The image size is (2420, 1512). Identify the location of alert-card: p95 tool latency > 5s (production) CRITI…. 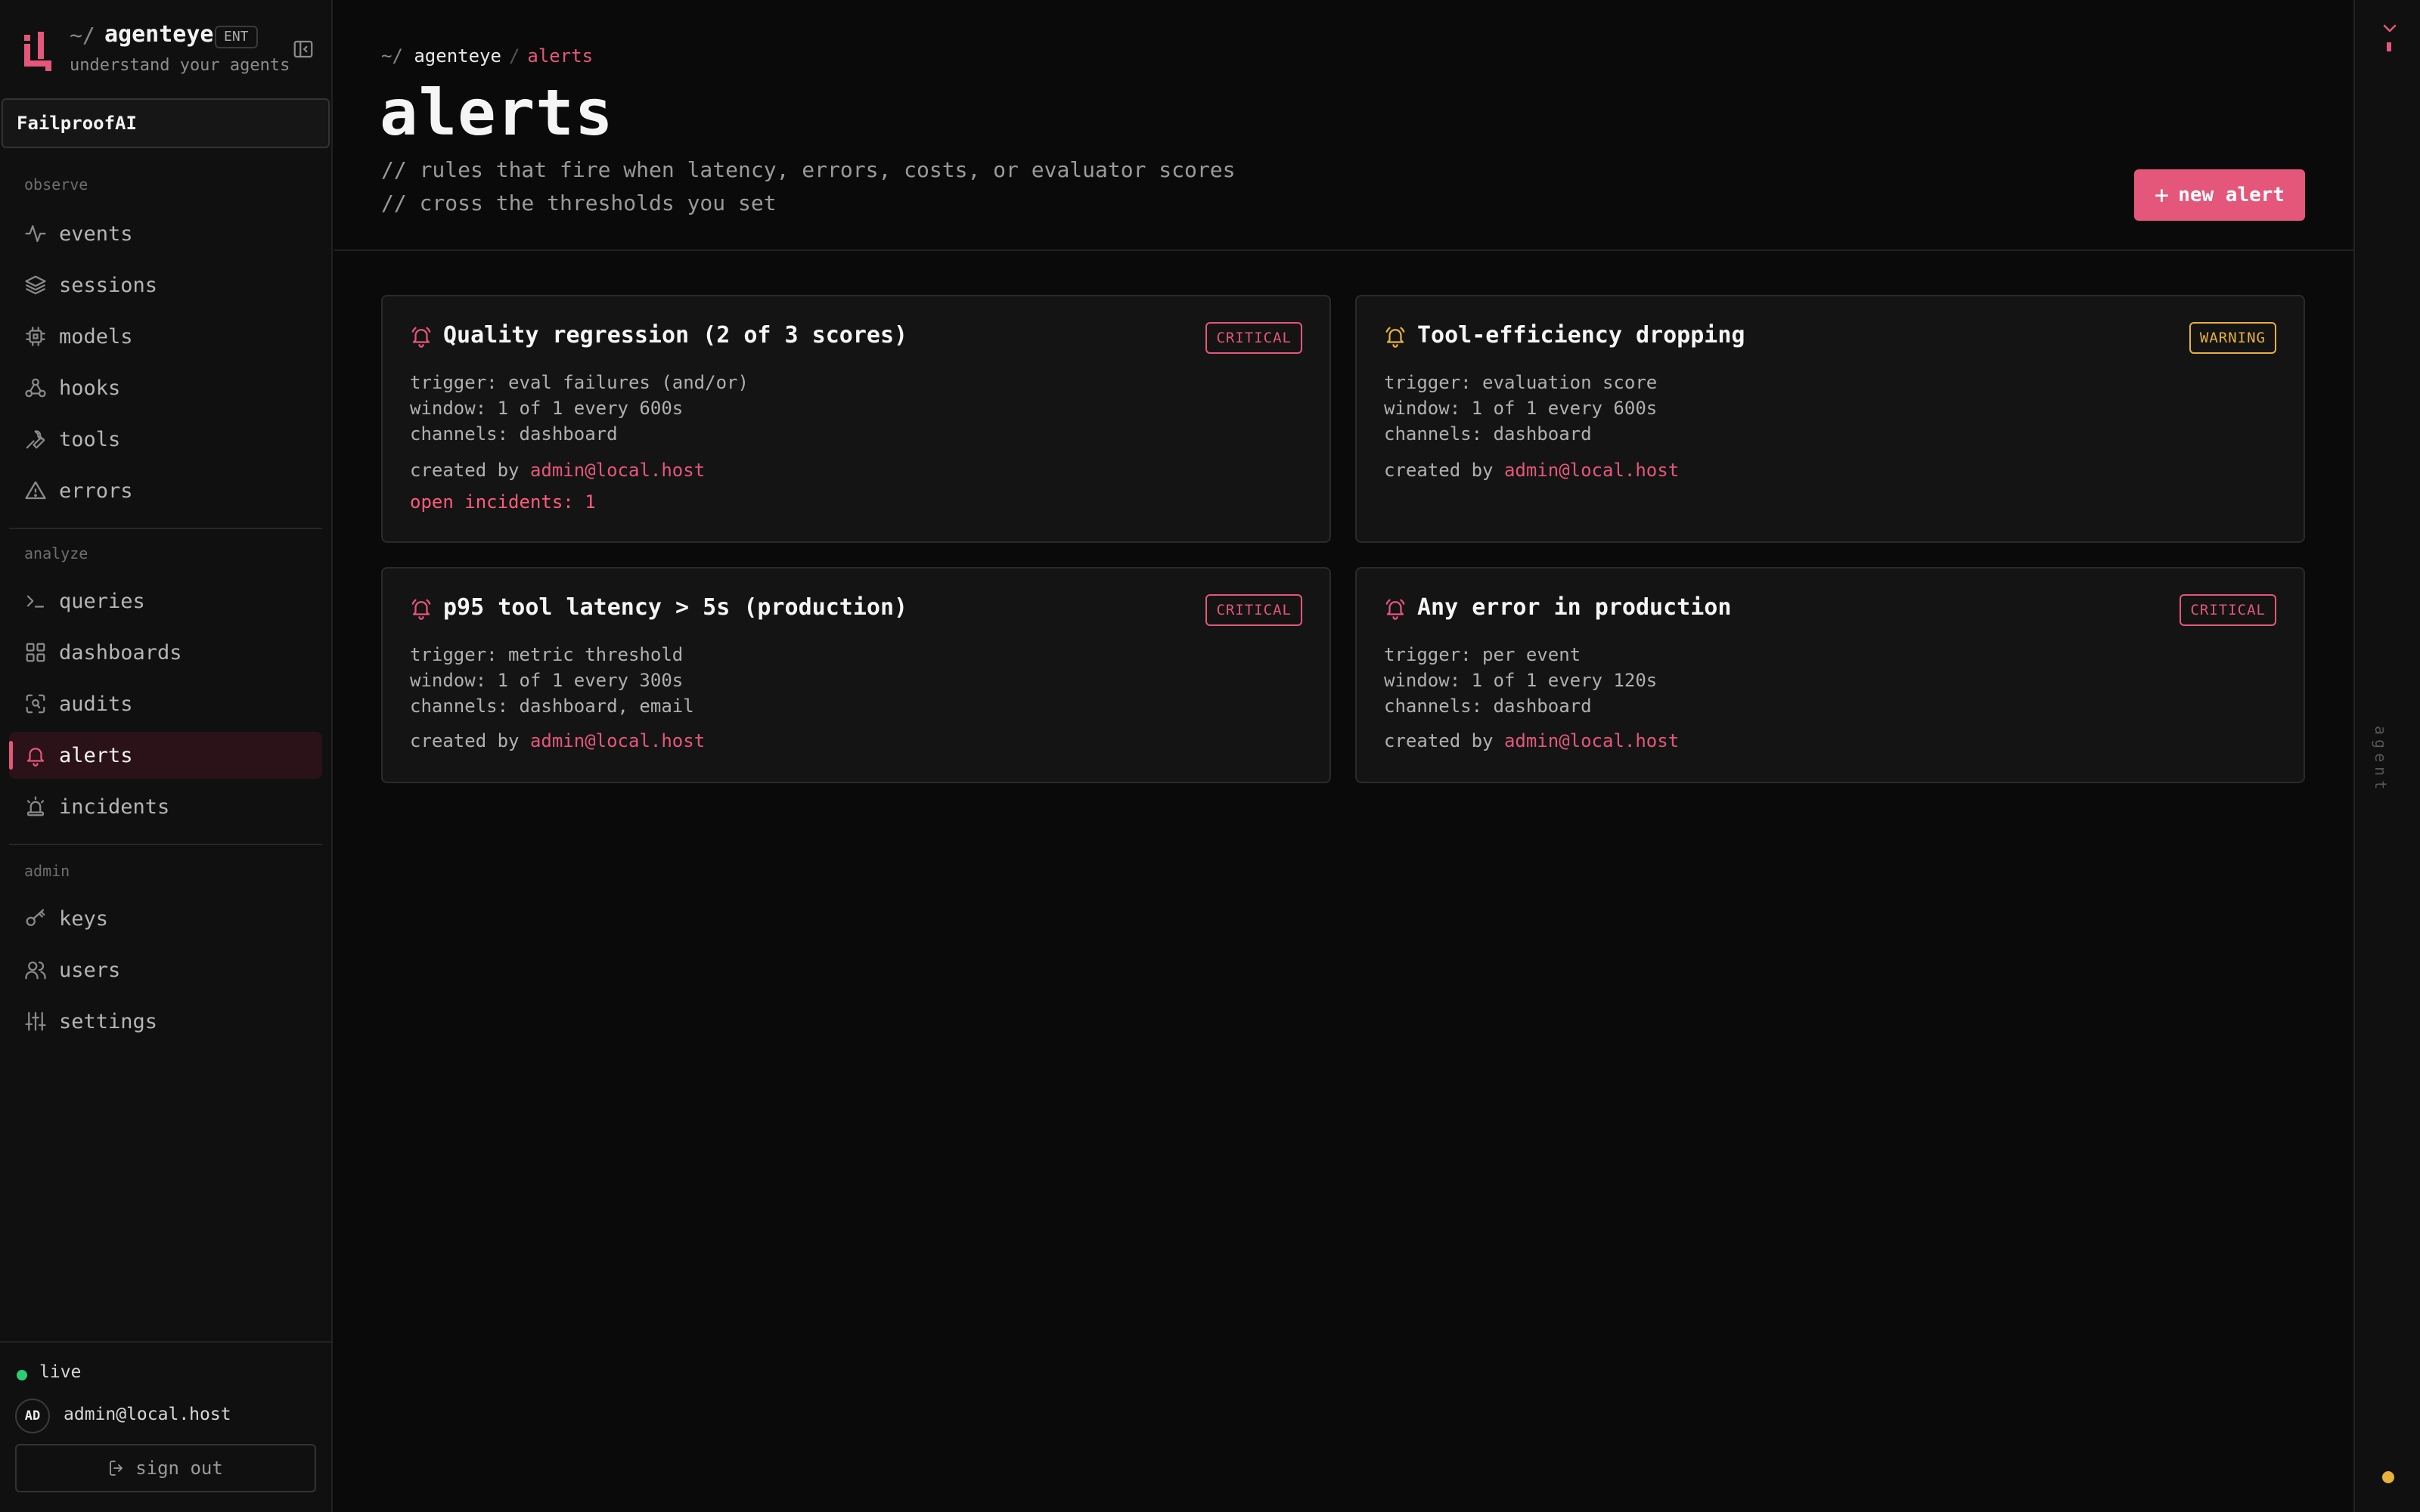
(856, 675).